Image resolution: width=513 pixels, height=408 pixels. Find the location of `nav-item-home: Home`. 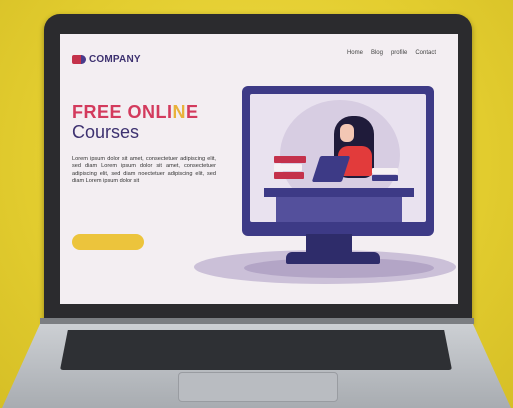

nav-item-home: Home is located at coordinates (355, 53).